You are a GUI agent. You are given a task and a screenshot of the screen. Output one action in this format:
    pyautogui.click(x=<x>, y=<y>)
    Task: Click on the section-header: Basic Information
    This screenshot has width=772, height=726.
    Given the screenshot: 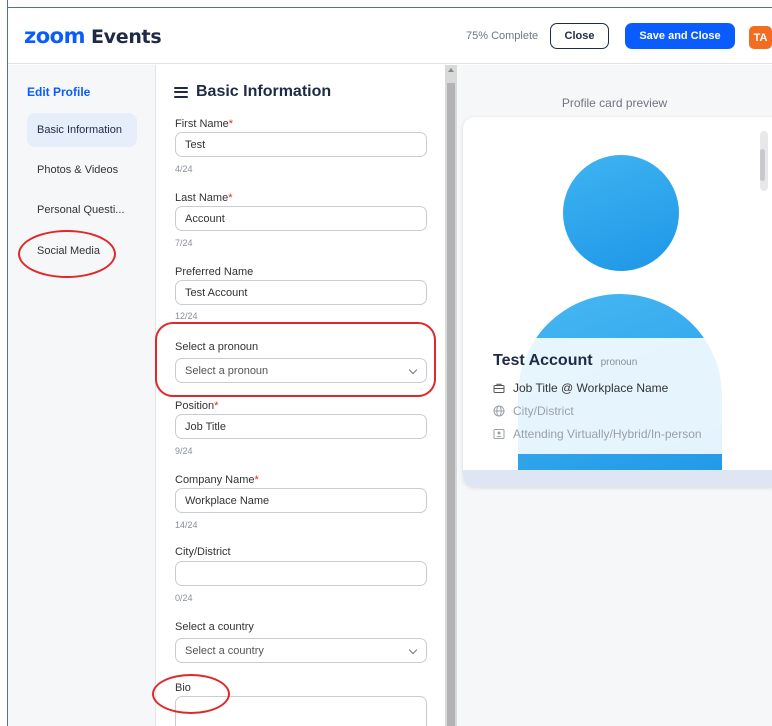 What is the action you would take?
    pyautogui.click(x=252, y=92)
    